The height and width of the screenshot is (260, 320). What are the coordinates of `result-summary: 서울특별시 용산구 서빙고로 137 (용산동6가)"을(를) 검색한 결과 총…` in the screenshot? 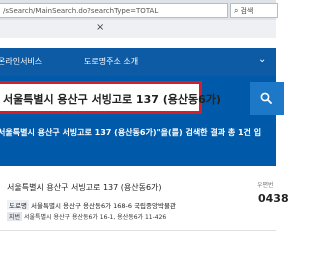 It's located at (131, 132).